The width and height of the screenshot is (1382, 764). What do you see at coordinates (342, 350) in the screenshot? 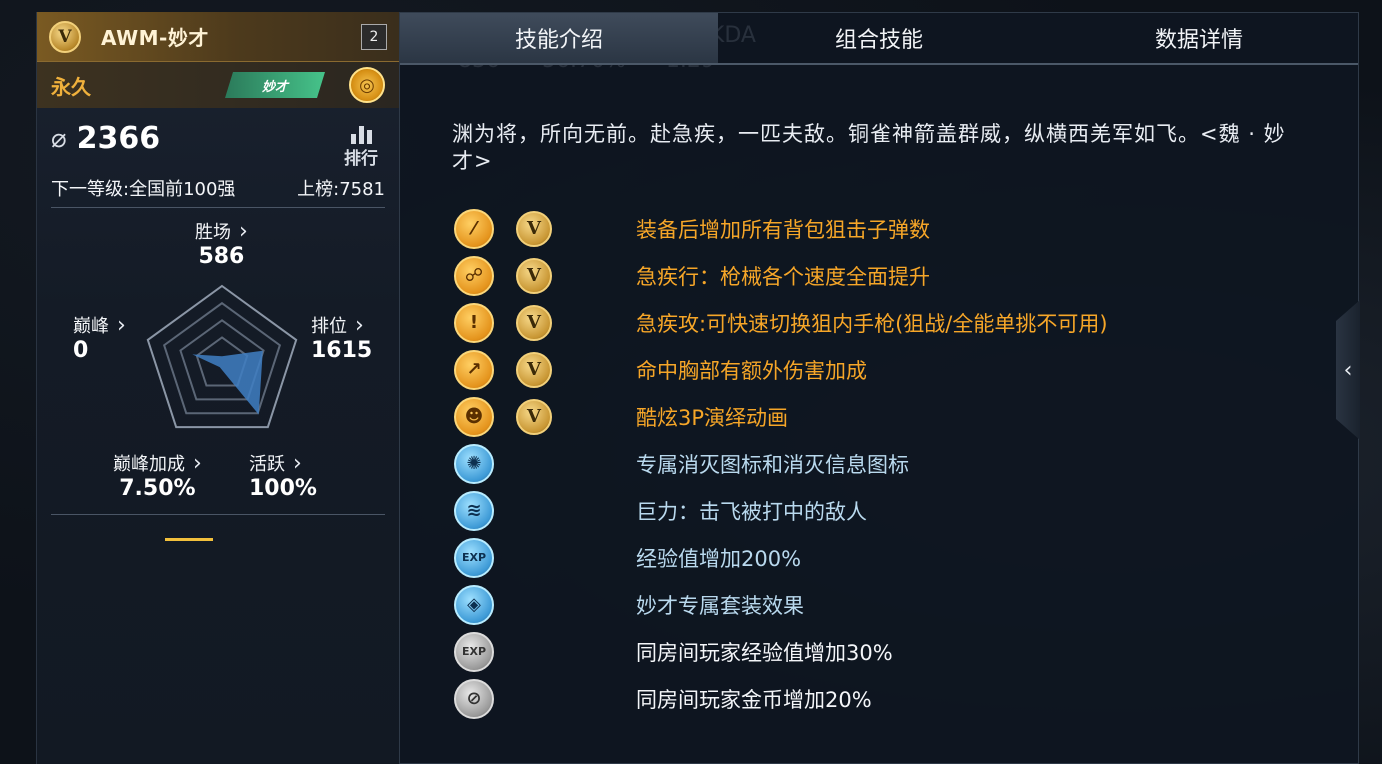
I see `stat-rank-value: 1615` at bounding box center [342, 350].